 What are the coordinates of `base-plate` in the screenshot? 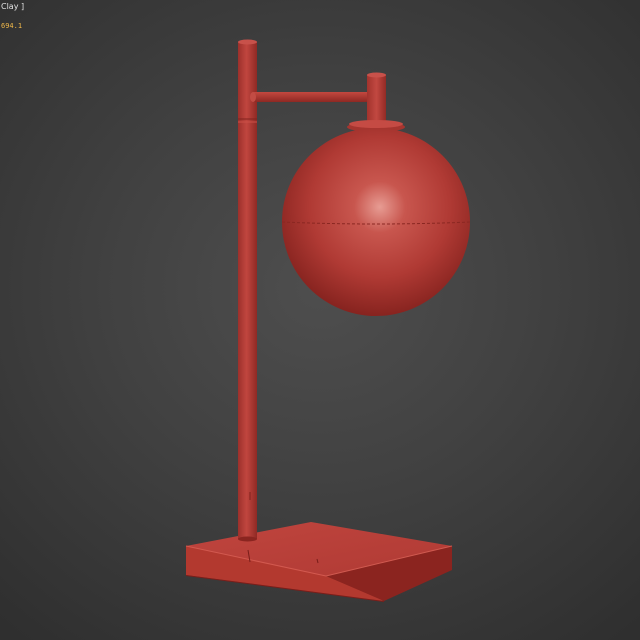 It's located at (319, 562).